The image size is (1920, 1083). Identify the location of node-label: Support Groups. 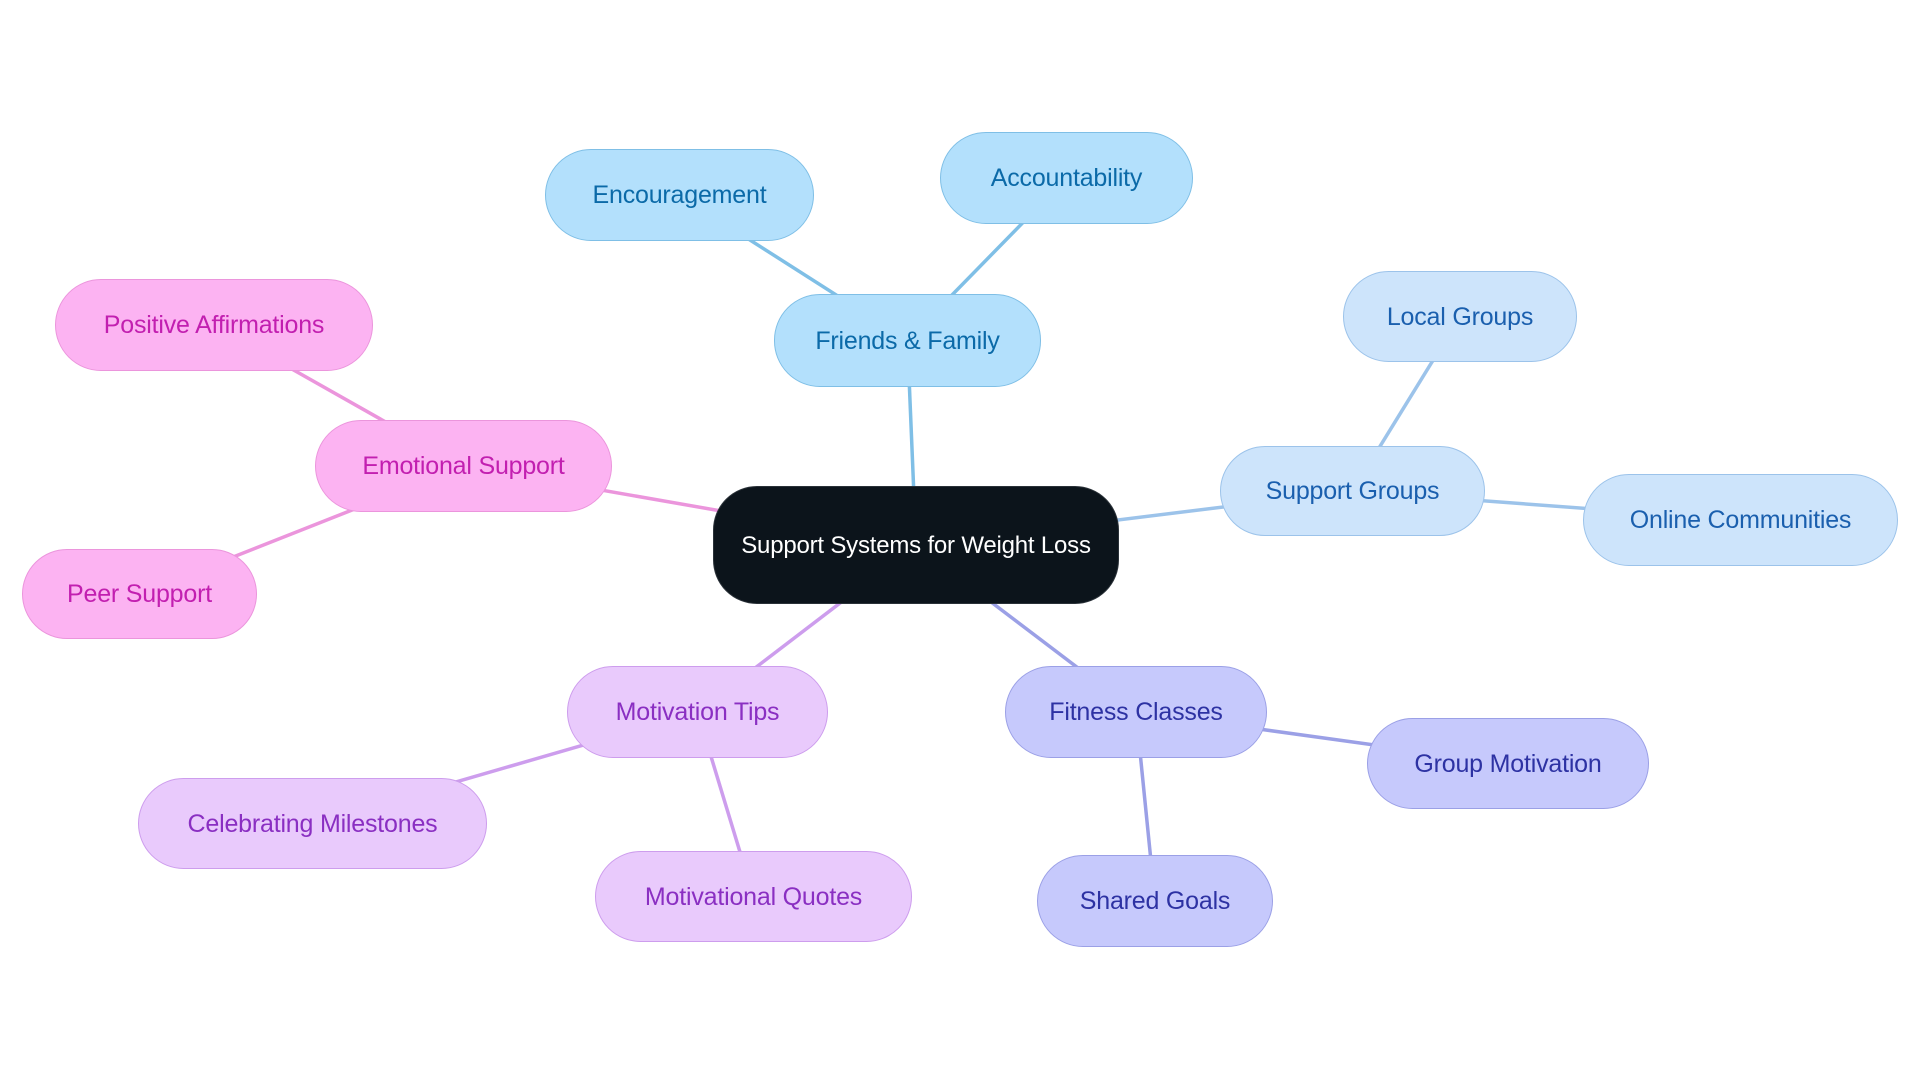
(1352, 491).